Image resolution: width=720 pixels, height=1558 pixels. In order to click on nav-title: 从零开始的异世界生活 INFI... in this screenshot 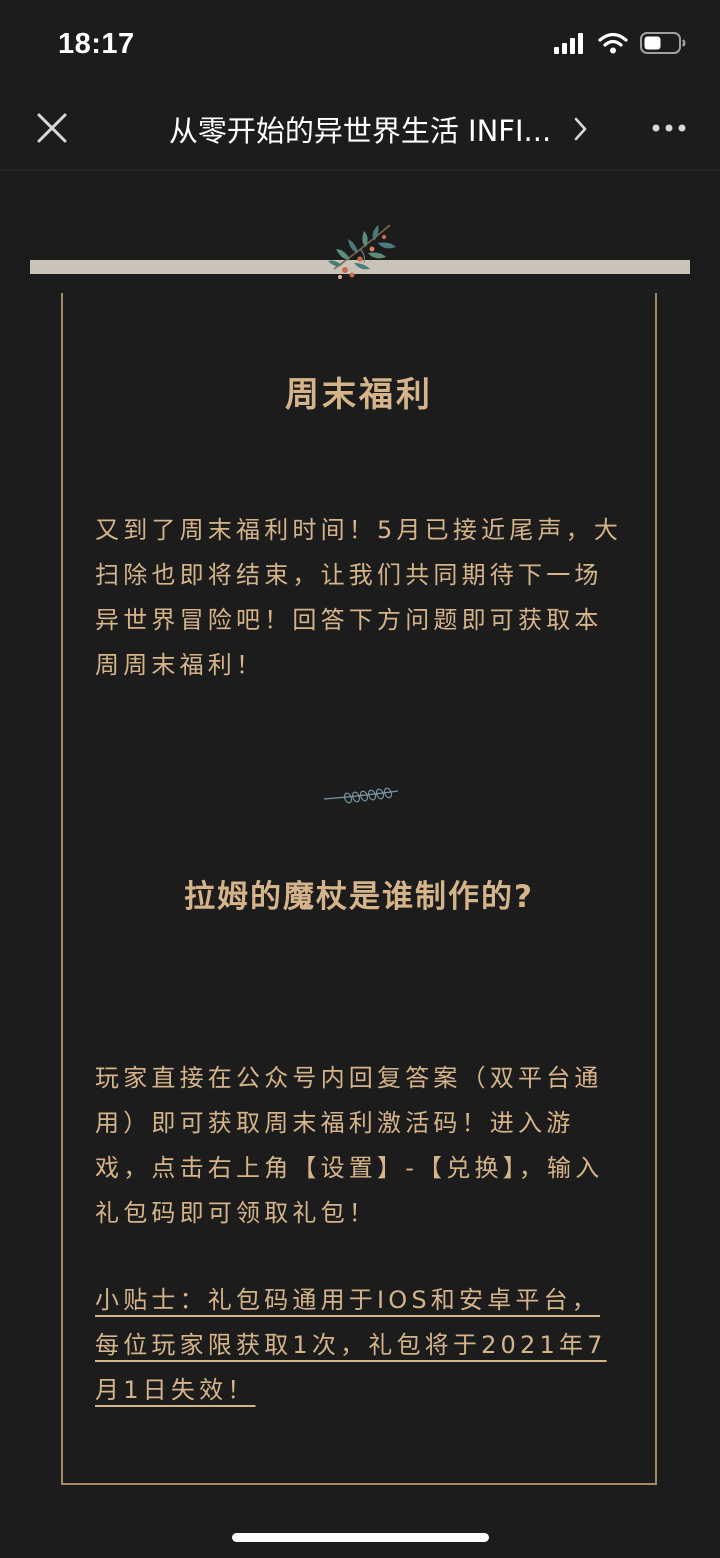, I will do `click(360, 129)`.